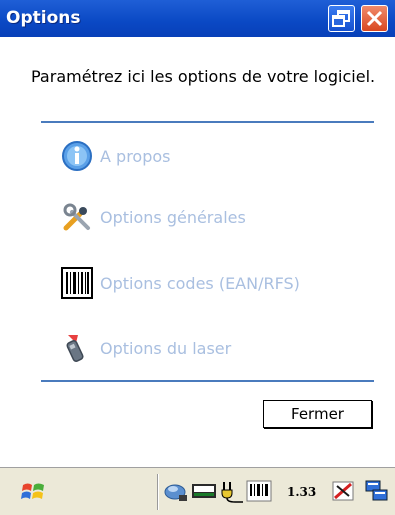 The image size is (395, 515). Describe the element at coordinates (135, 156) in the screenshot. I see `option-label: A propos` at that location.